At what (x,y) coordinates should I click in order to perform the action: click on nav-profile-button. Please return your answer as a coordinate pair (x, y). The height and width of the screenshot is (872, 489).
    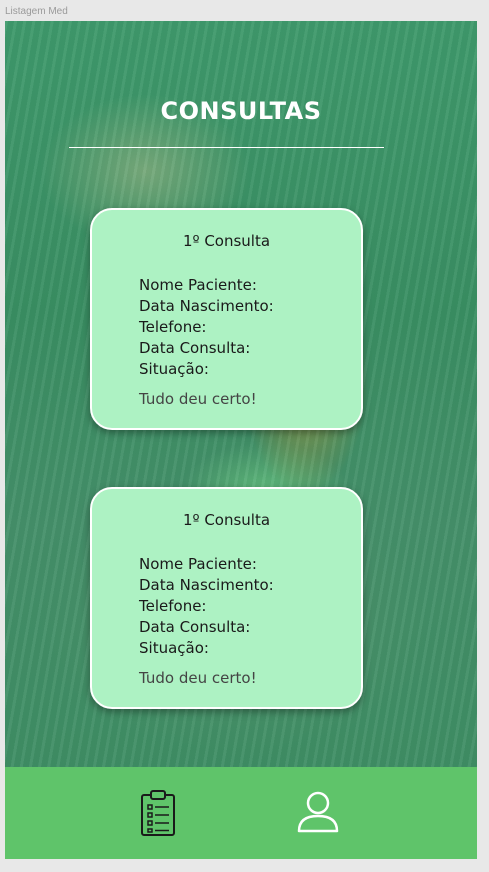
    Looking at the image, I should click on (318, 815).